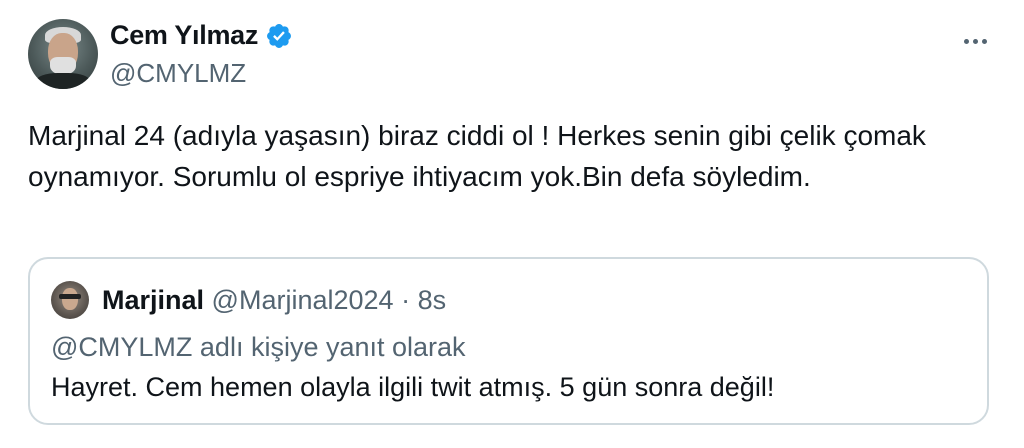 This screenshot has width=1024, height=448. Describe the element at coordinates (302, 300) in the screenshot. I see `quoted-author-handle: @Marjinal2024` at that location.